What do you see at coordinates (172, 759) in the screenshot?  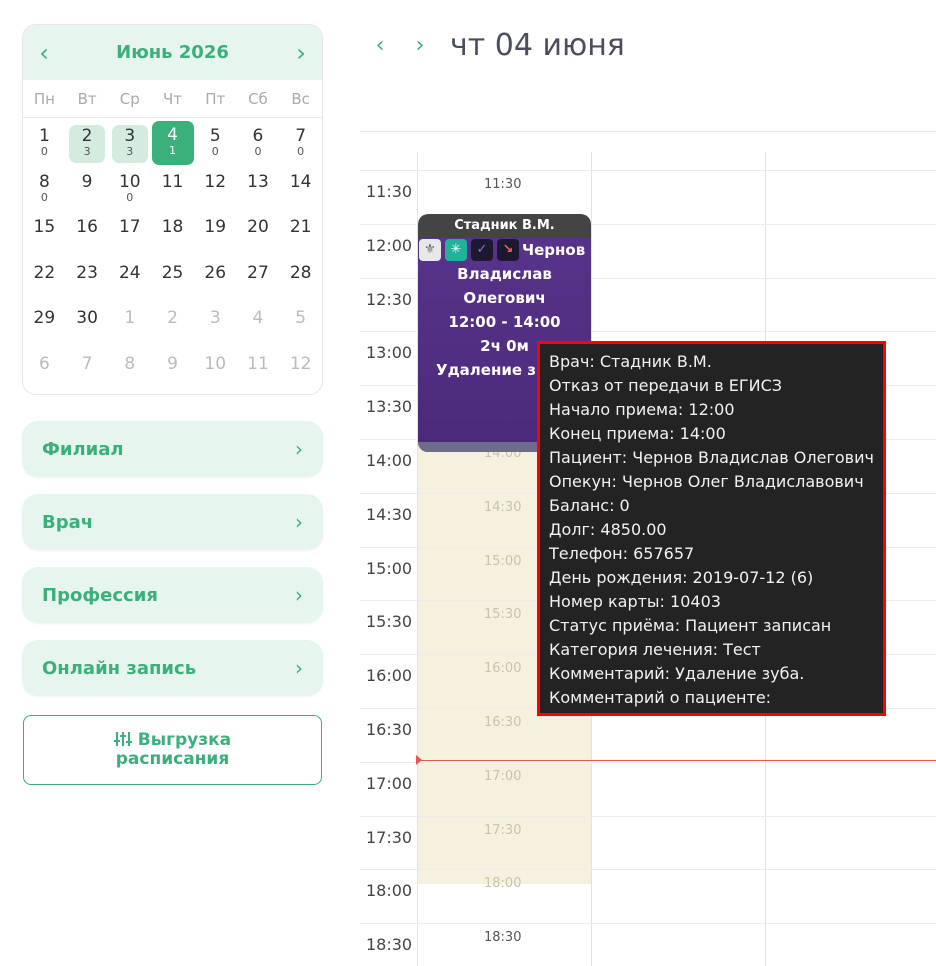 I see `export-label-line2: расписания` at bounding box center [172, 759].